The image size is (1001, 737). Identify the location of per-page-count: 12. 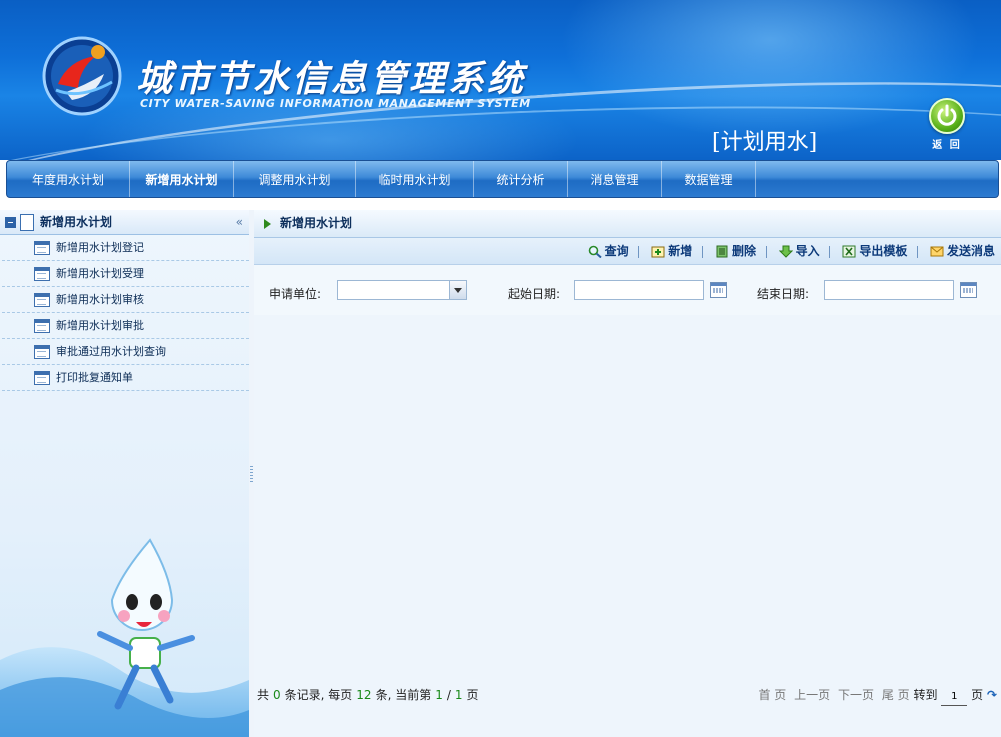
(364, 695).